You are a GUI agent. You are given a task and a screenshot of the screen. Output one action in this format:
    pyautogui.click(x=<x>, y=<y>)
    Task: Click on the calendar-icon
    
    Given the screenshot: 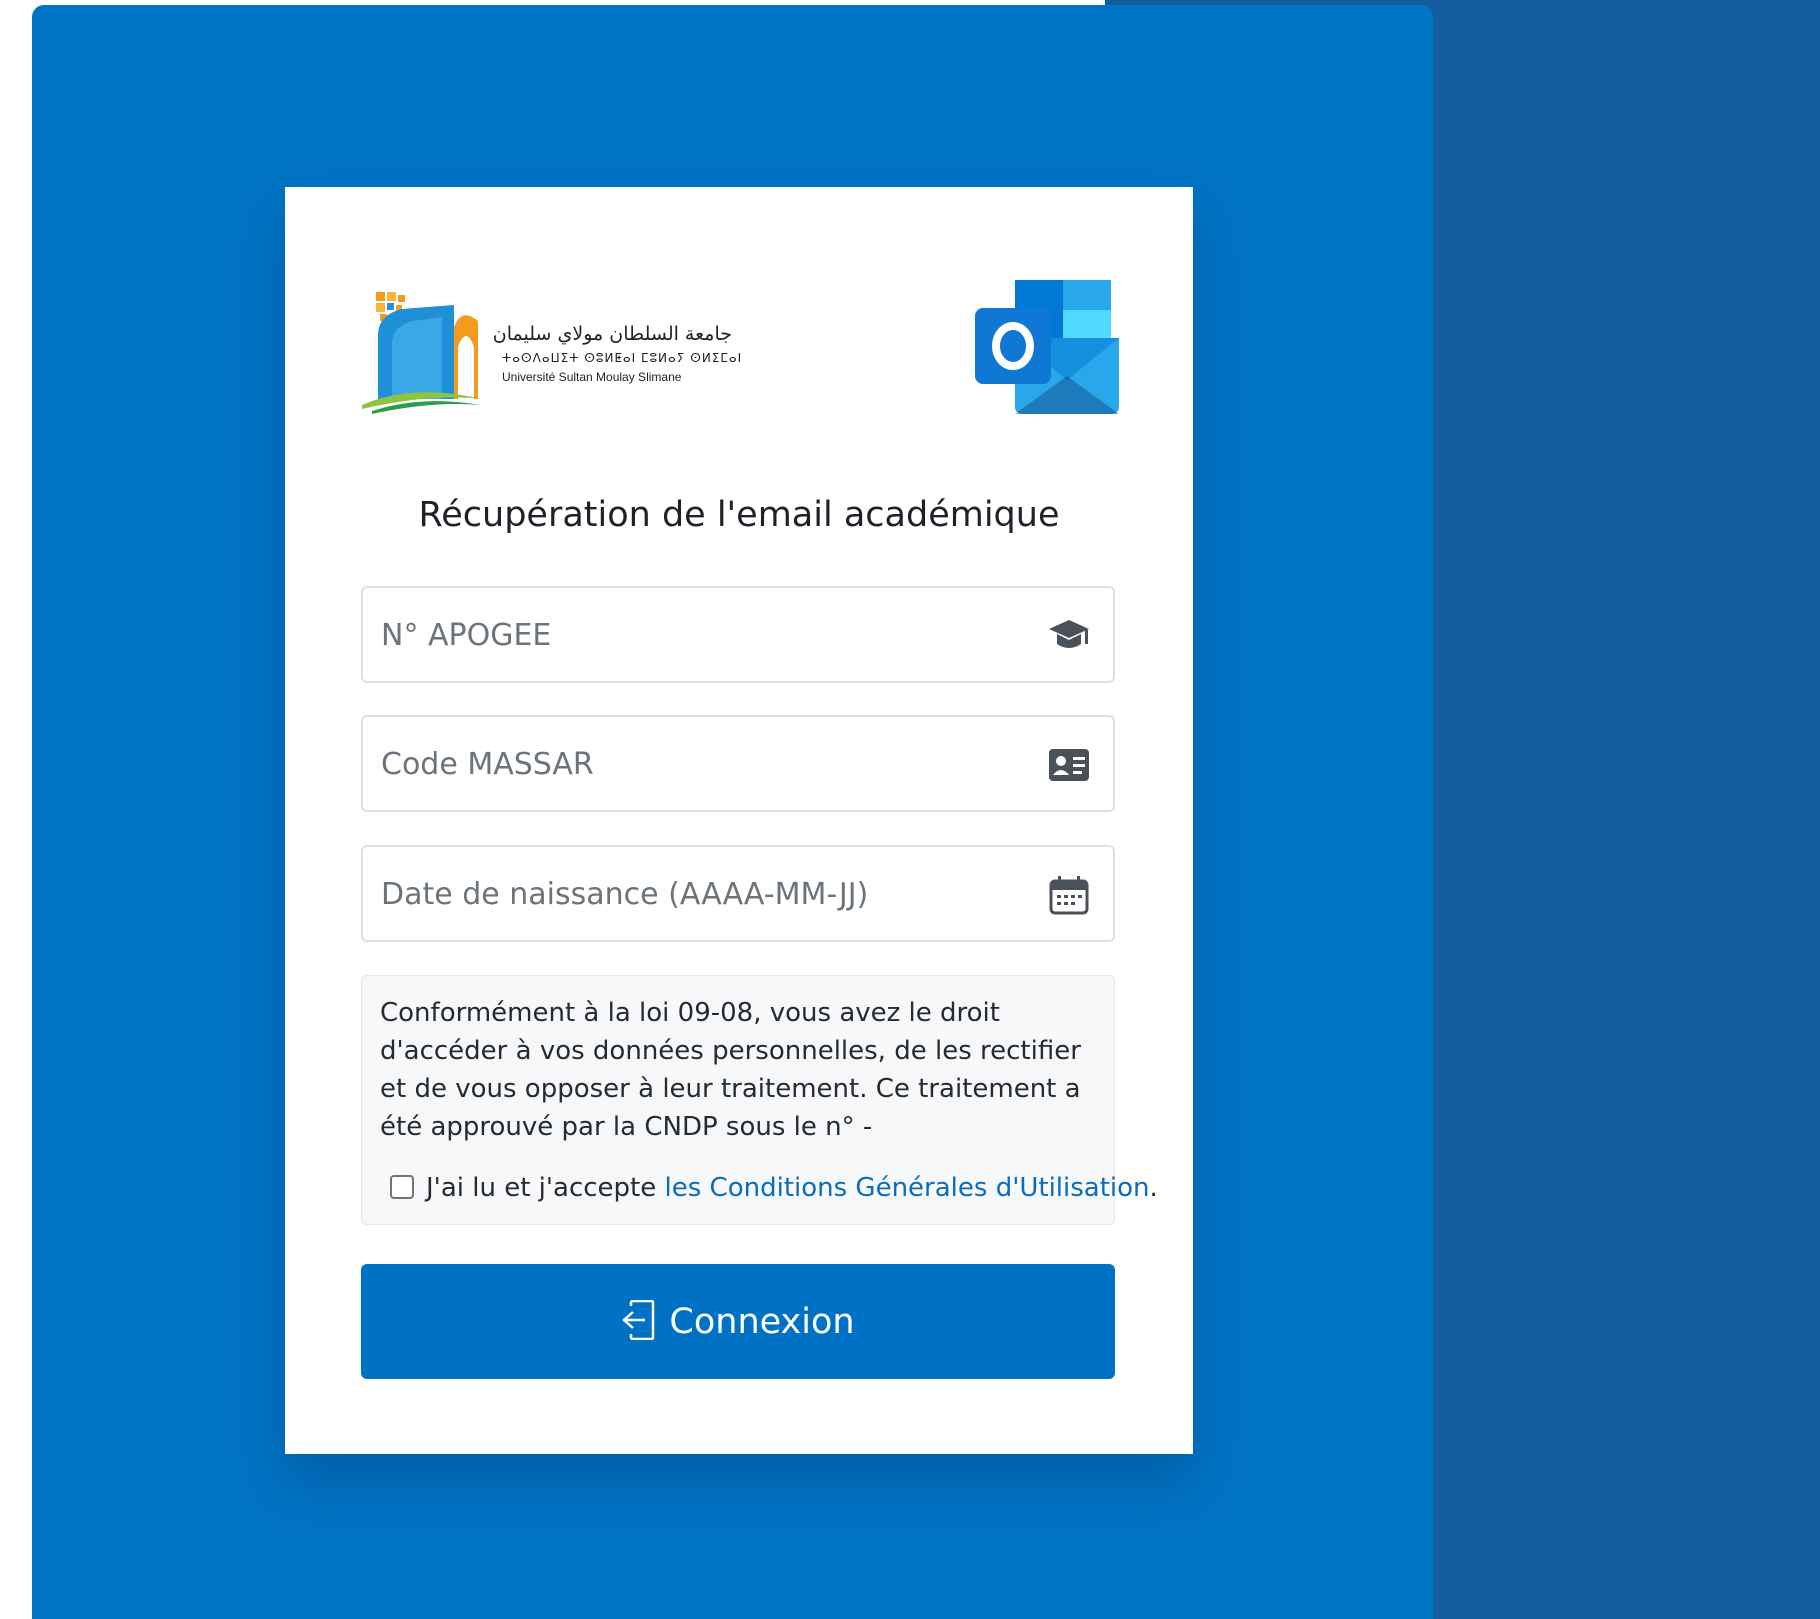 What is the action you would take?
    pyautogui.click(x=1069, y=895)
    